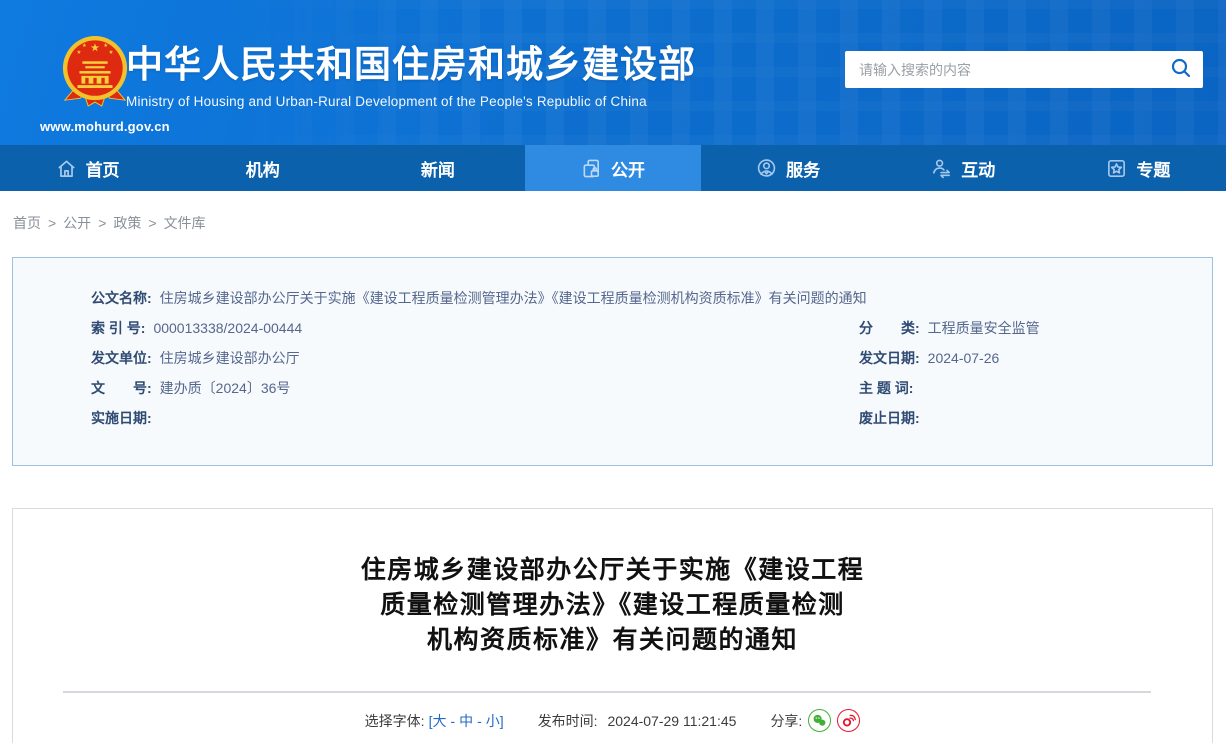 The image size is (1226, 743). I want to click on publish-time-block: 发布时间: 2024-07-29 11:21:45, so click(637, 721).